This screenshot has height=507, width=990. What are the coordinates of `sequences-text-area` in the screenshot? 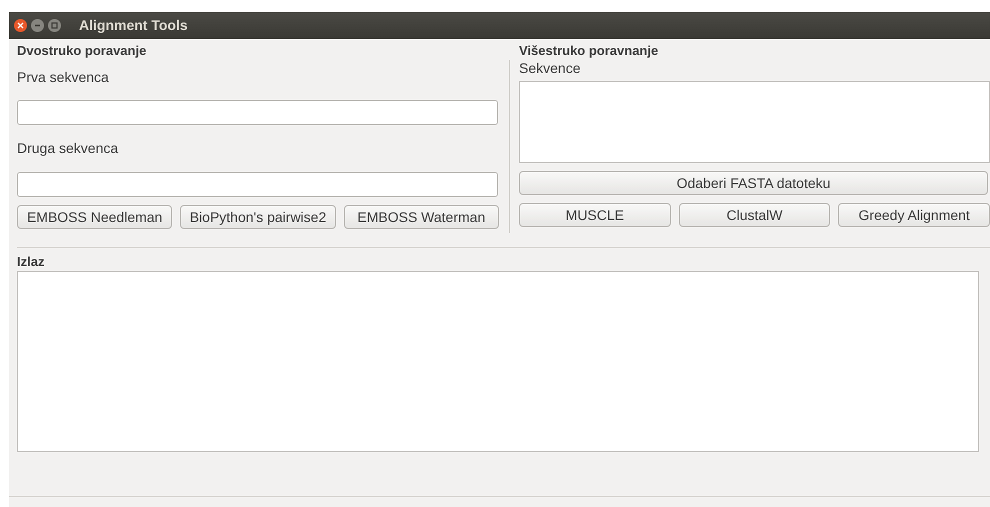 It's located at (754, 122).